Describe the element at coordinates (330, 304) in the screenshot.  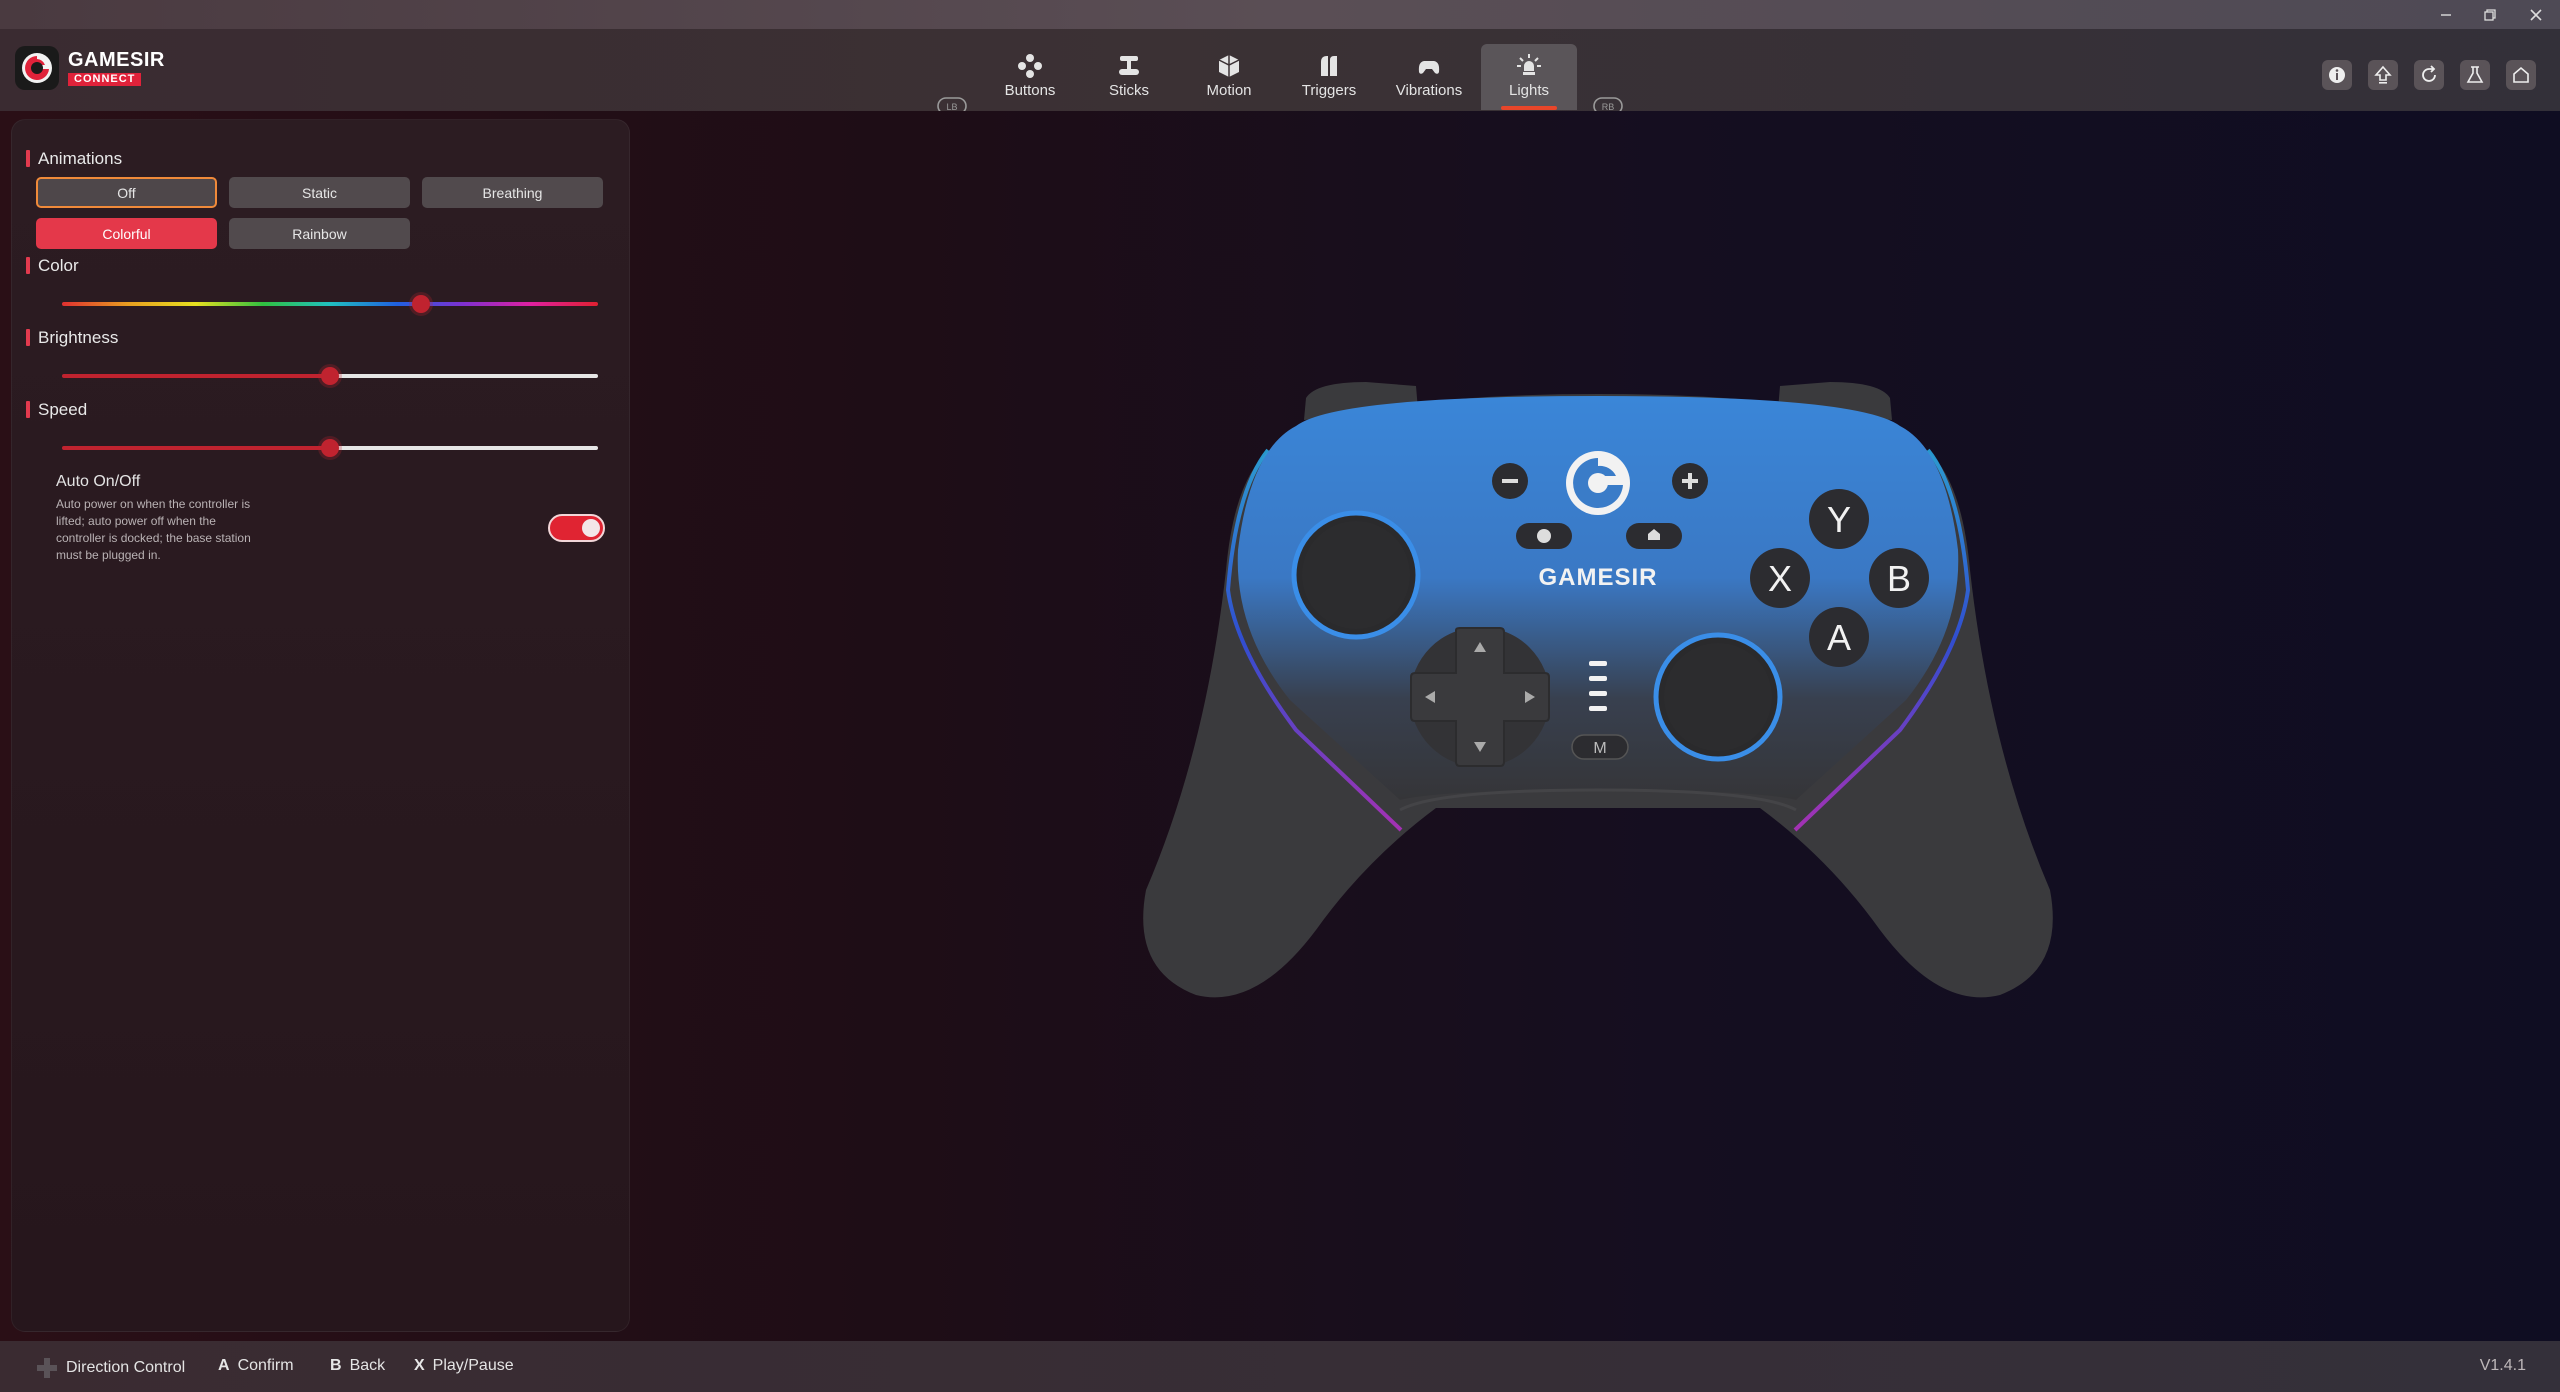
I see `color-slider` at that location.